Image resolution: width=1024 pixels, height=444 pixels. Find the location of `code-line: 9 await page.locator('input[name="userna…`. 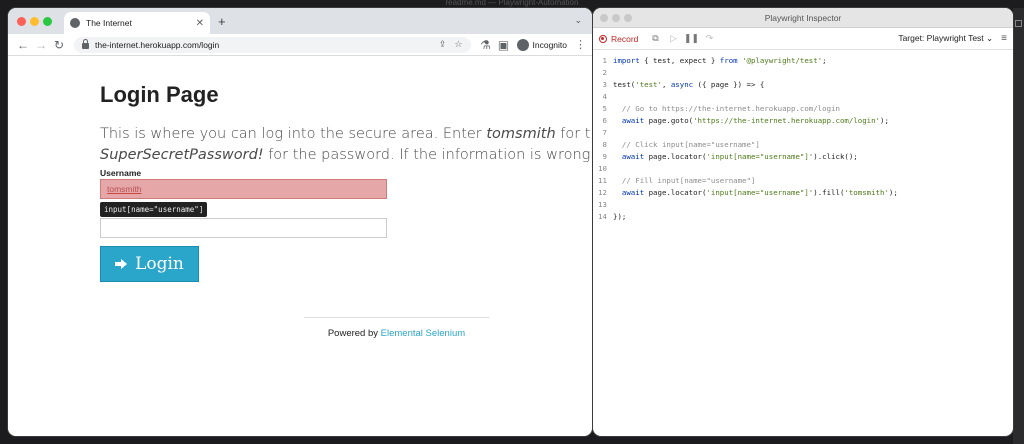

code-line: 9 await page.locator('input[name="userna… is located at coordinates (803, 156).